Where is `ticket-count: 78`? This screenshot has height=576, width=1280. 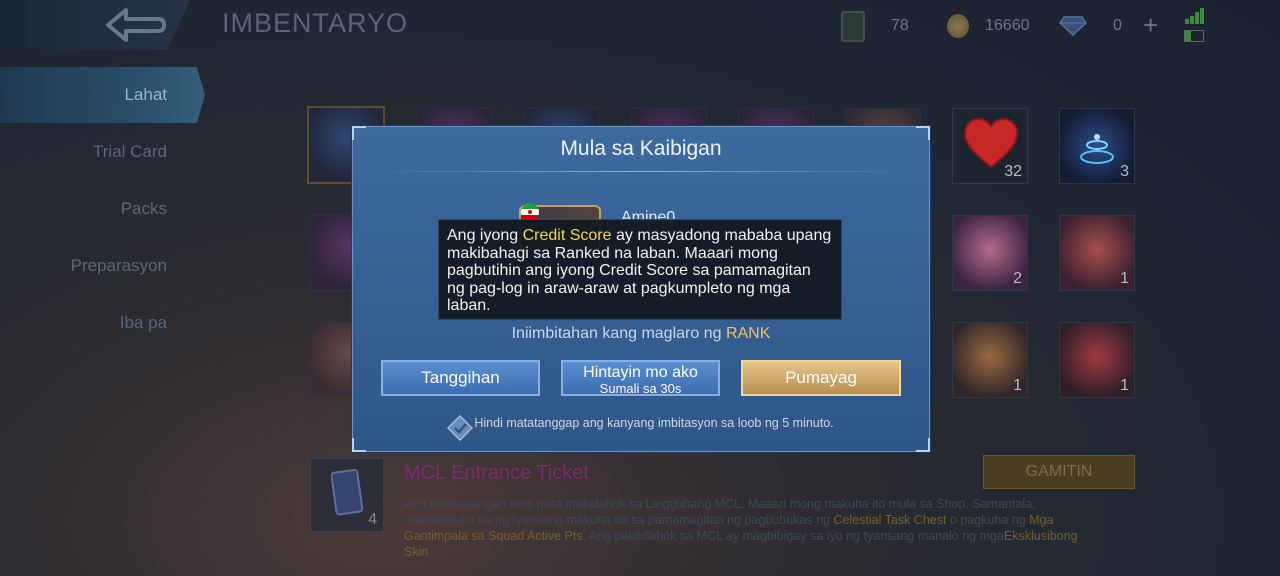 ticket-count: 78 is located at coordinates (900, 25).